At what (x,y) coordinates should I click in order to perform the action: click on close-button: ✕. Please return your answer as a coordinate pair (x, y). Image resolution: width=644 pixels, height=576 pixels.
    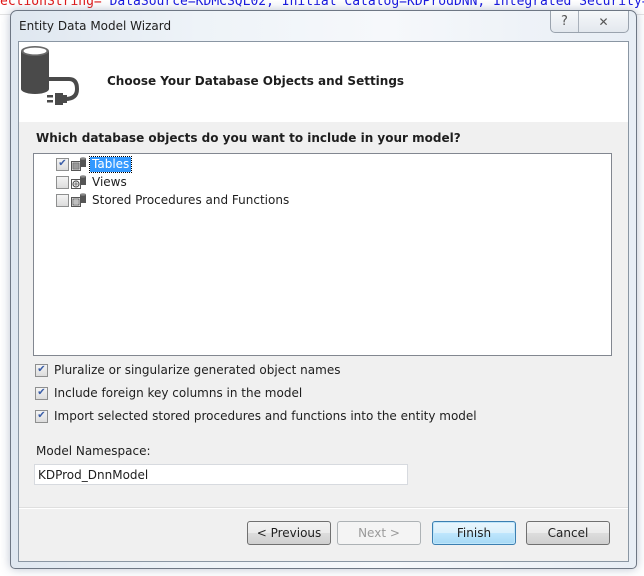
    Looking at the image, I should click on (603, 21).